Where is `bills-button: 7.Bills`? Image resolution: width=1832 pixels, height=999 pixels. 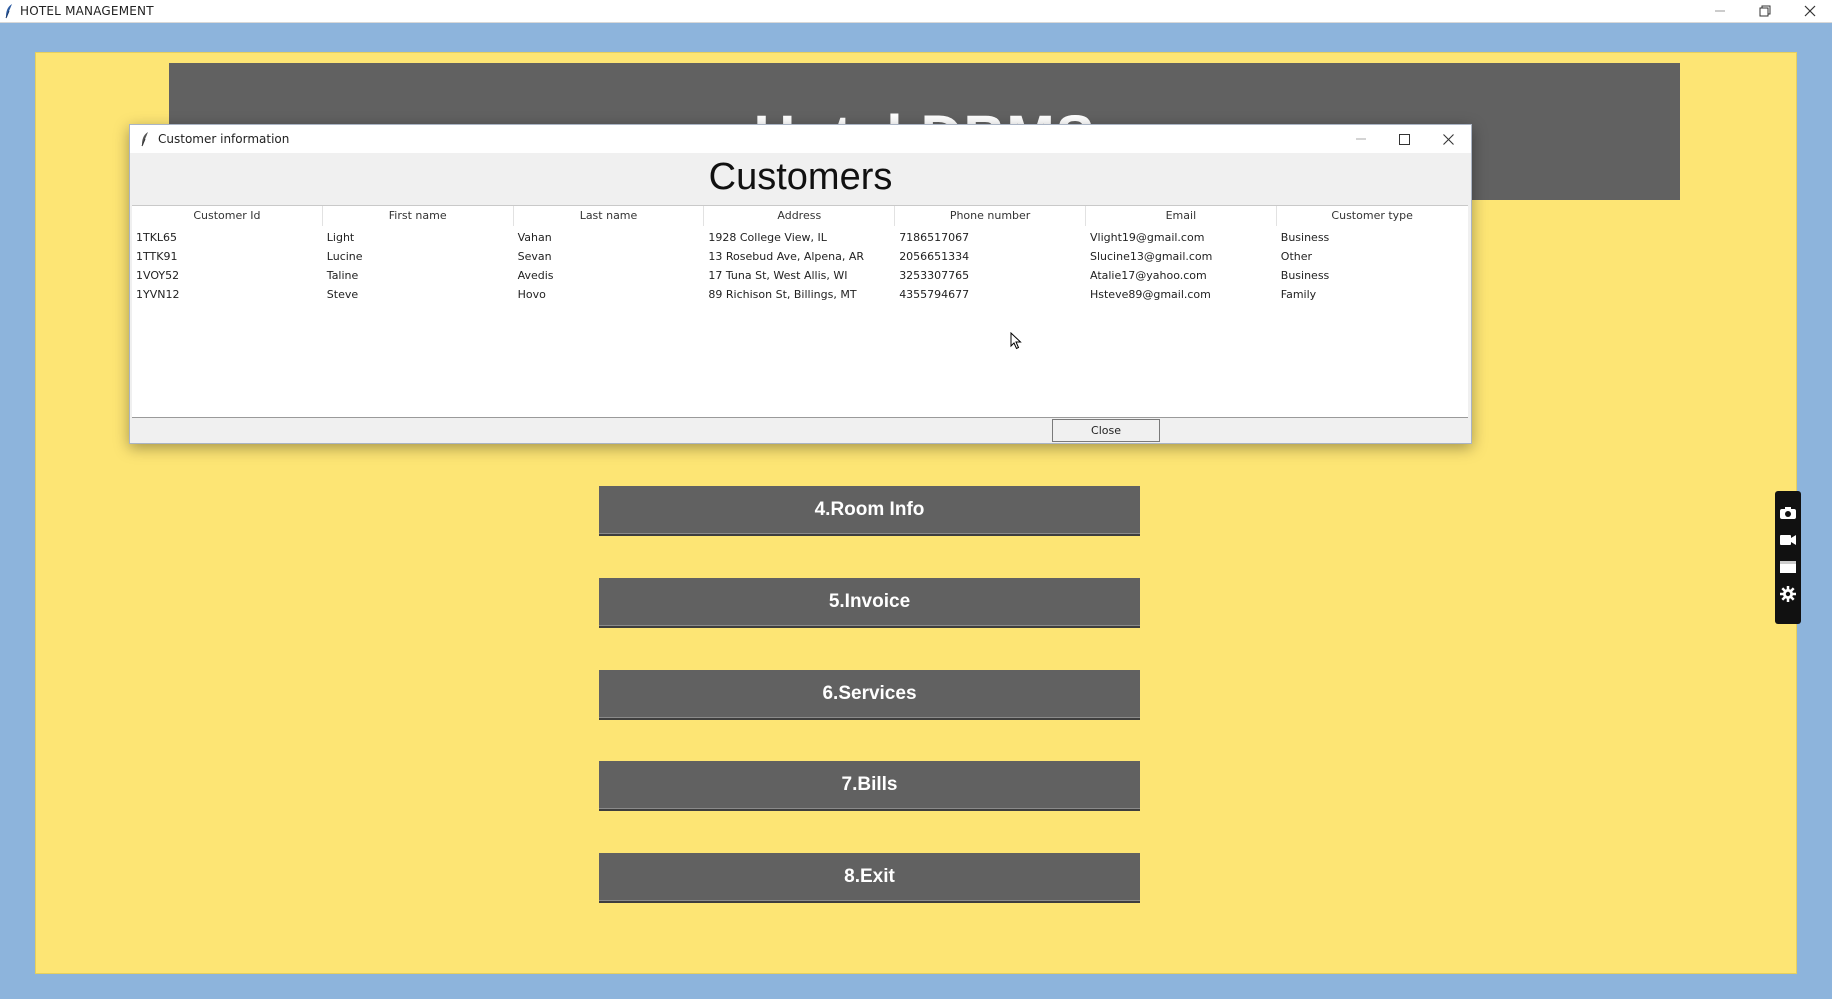 bills-button: 7.Bills is located at coordinates (869, 785).